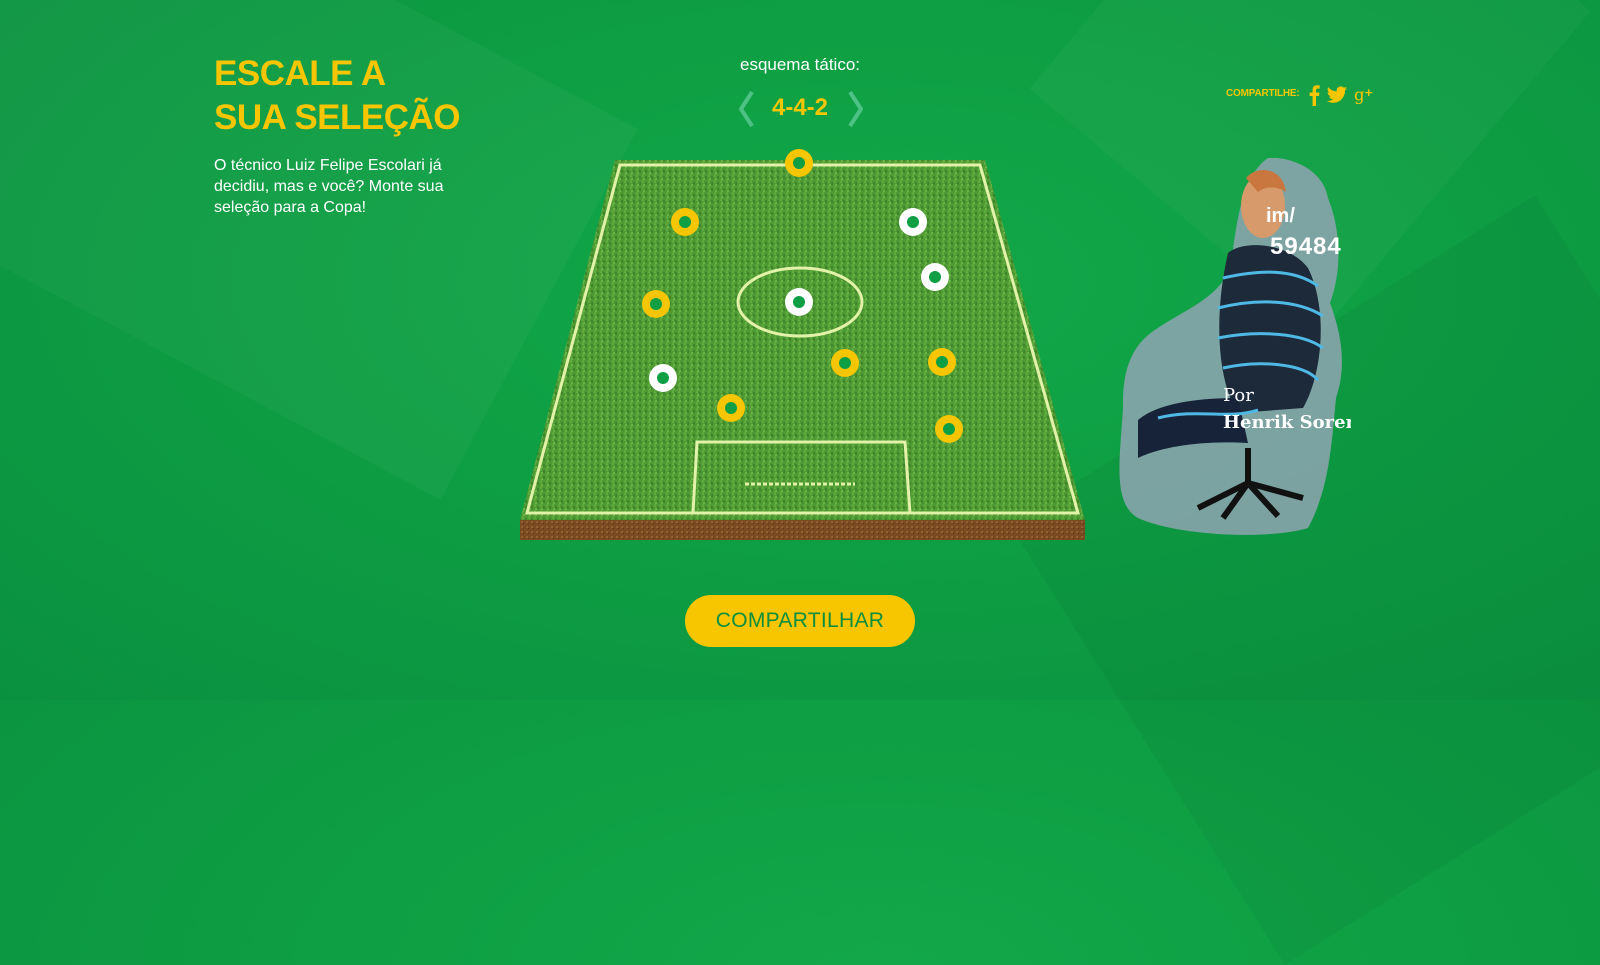  Describe the element at coordinates (802, 530) in the screenshot. I see `field-soil-edge` at that location.